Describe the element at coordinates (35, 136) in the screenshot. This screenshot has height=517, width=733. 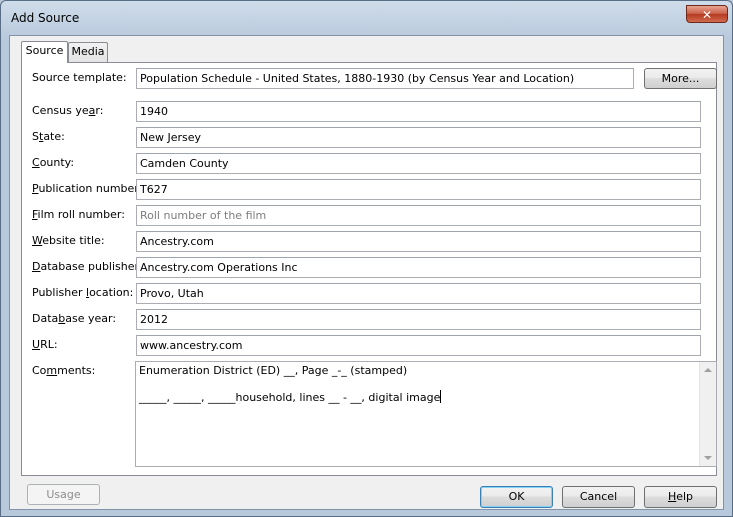
I see `label-part: S` at that location.